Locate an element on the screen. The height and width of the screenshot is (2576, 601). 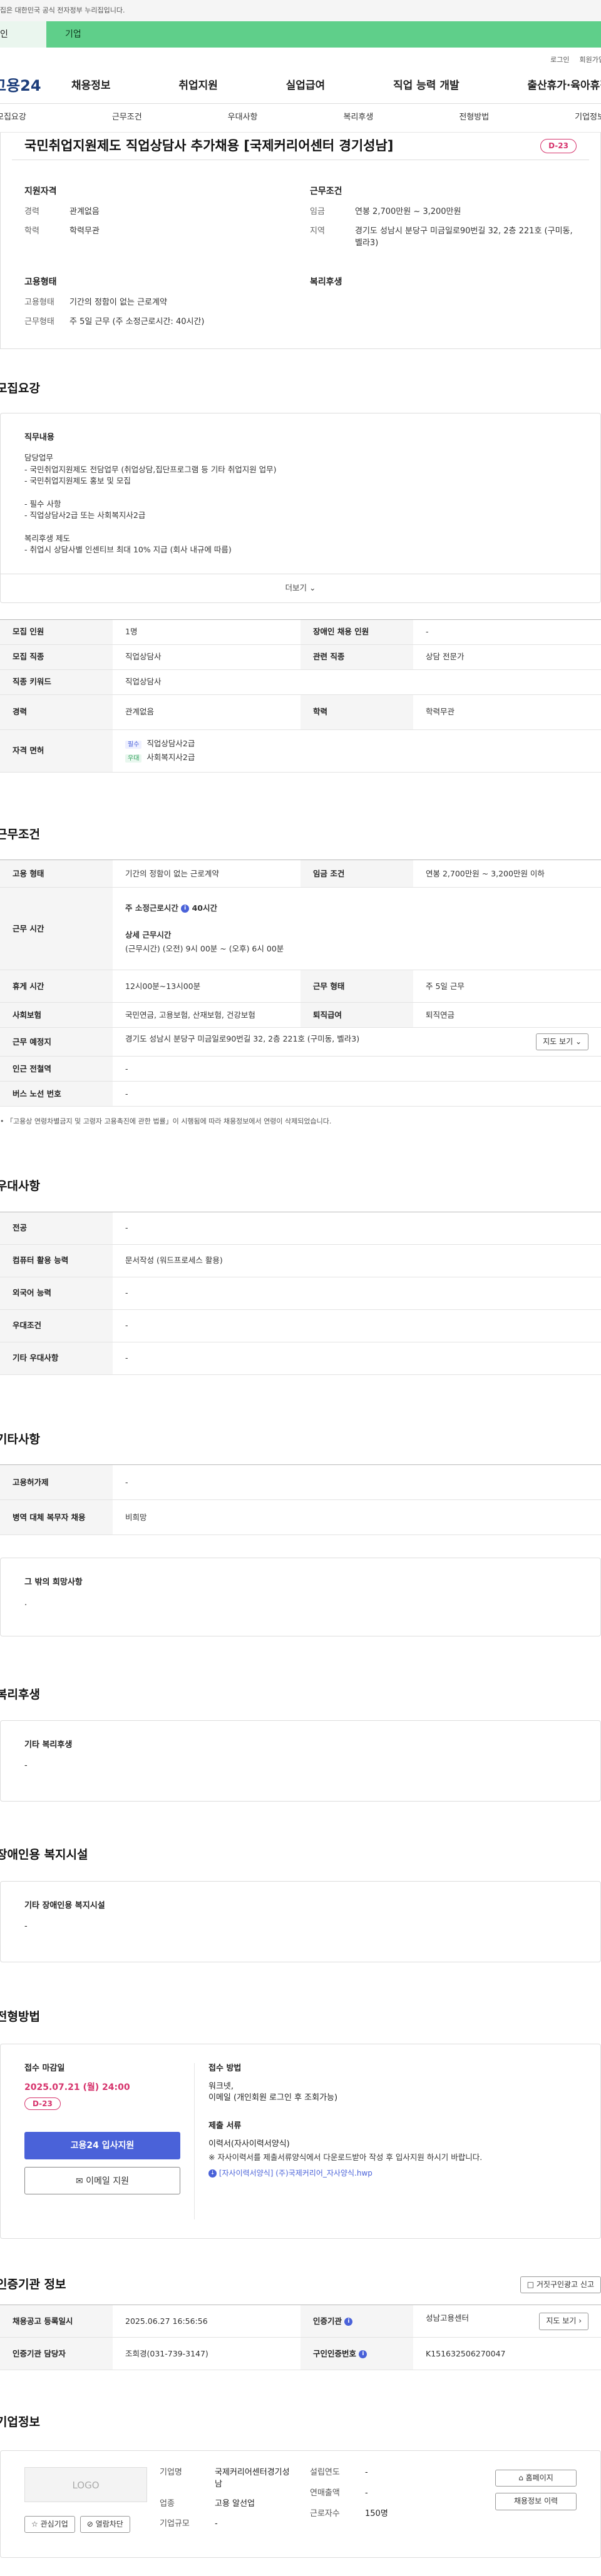
star-icon: ☆ is located at coordinates (34, 2523).